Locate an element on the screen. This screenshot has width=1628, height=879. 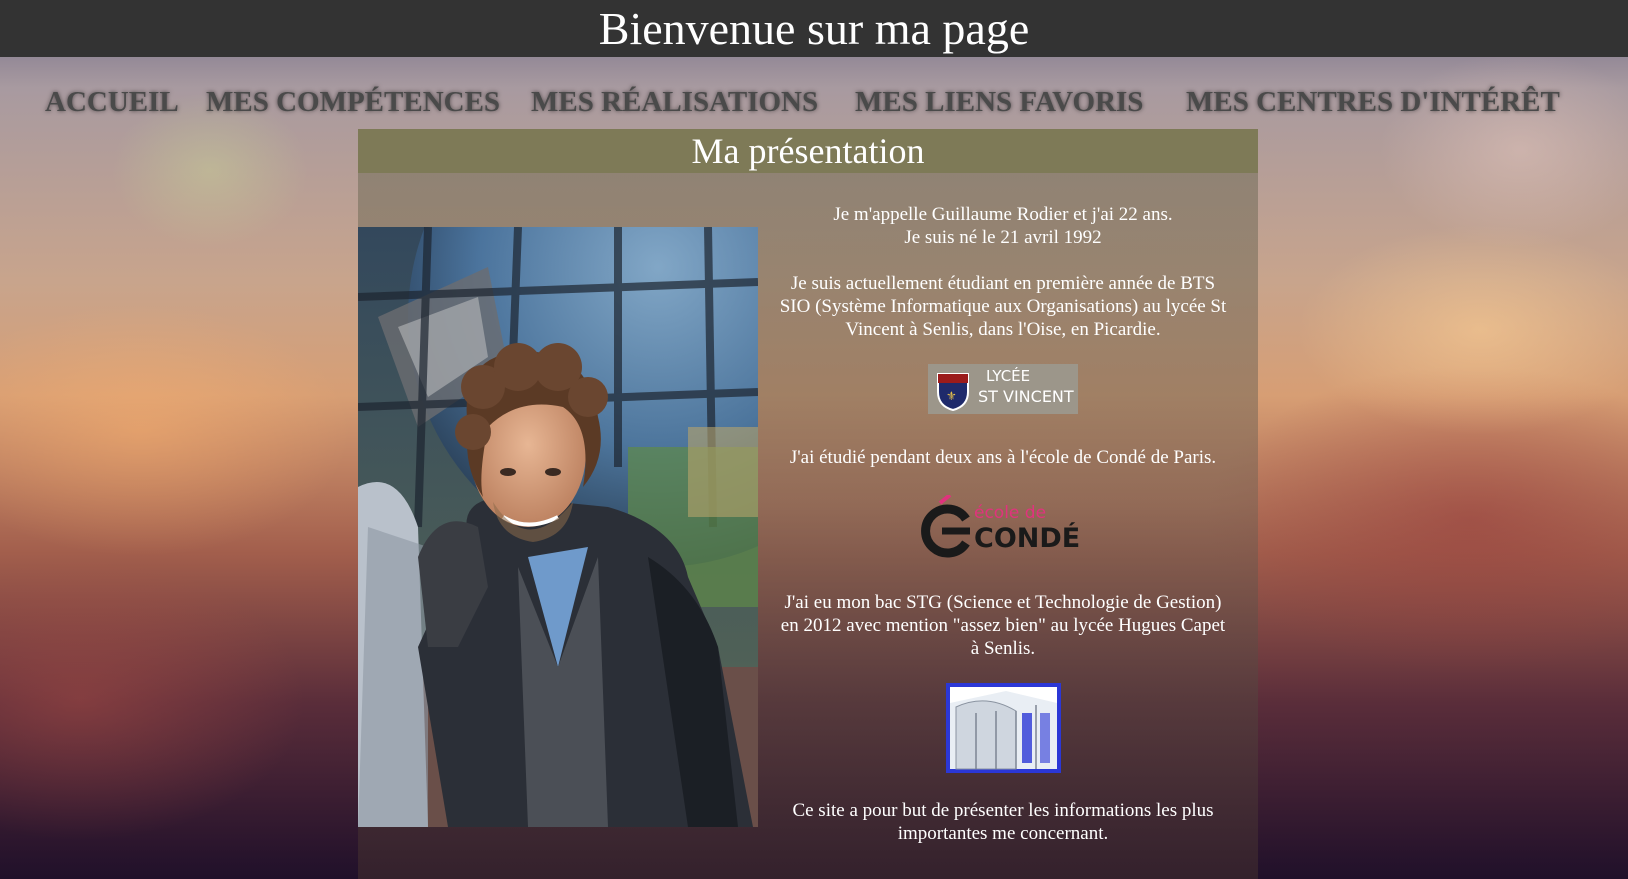
conde-logo-line2: CONDÉ is located at coordinates (1027, 538).